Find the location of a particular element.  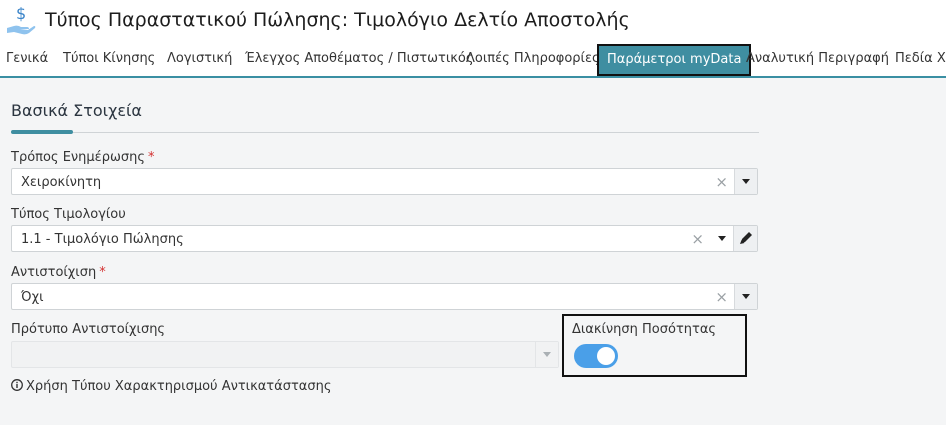

mapping-label: Αντιστοίχιση * is located at coordinates (58, 272).